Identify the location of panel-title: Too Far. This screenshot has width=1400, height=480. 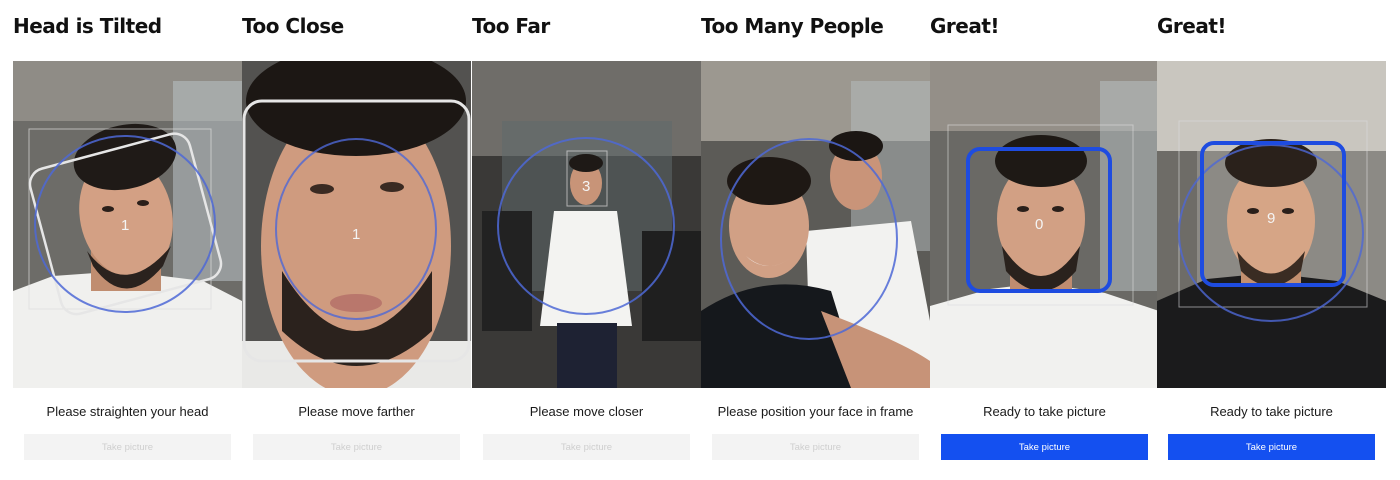
(511, 26).